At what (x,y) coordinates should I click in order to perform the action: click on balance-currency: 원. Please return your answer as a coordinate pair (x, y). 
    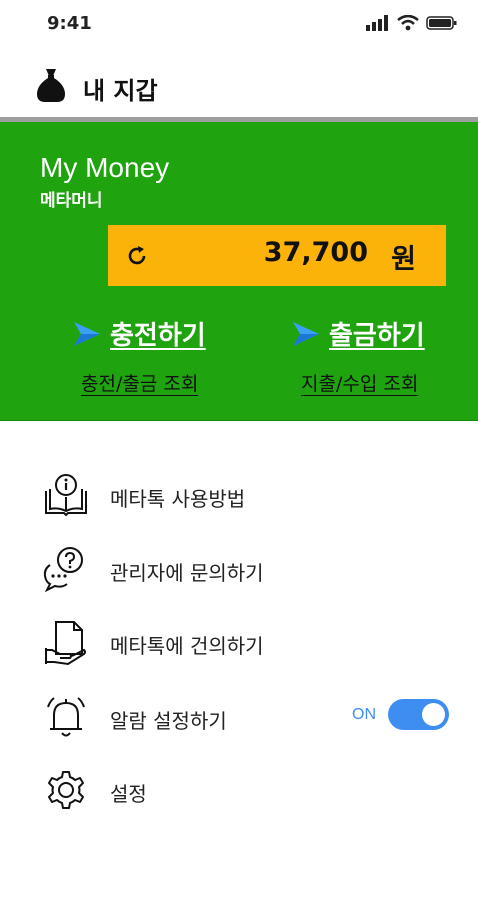
    Looking at the image, I should click on (403, 259).